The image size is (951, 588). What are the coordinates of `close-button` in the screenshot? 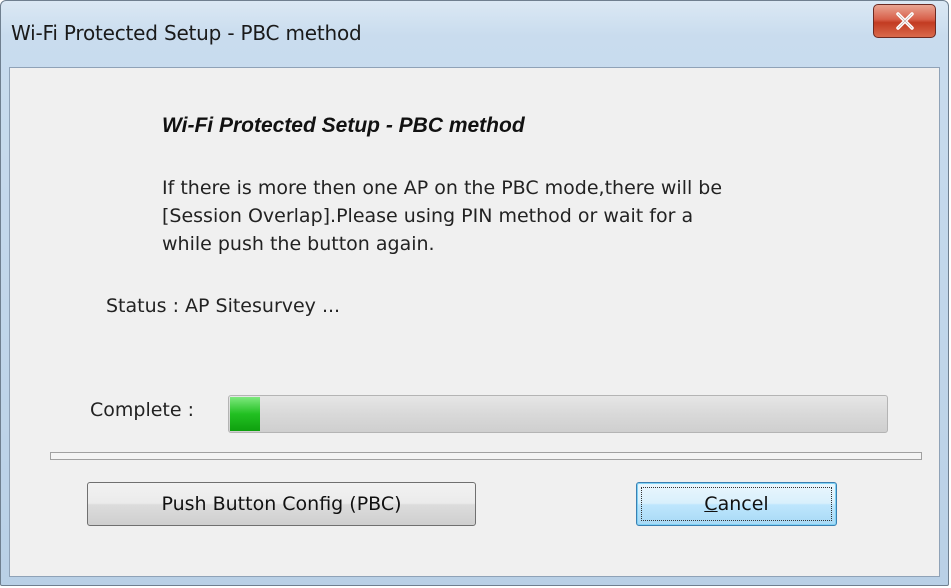 It's located at (904, 21).